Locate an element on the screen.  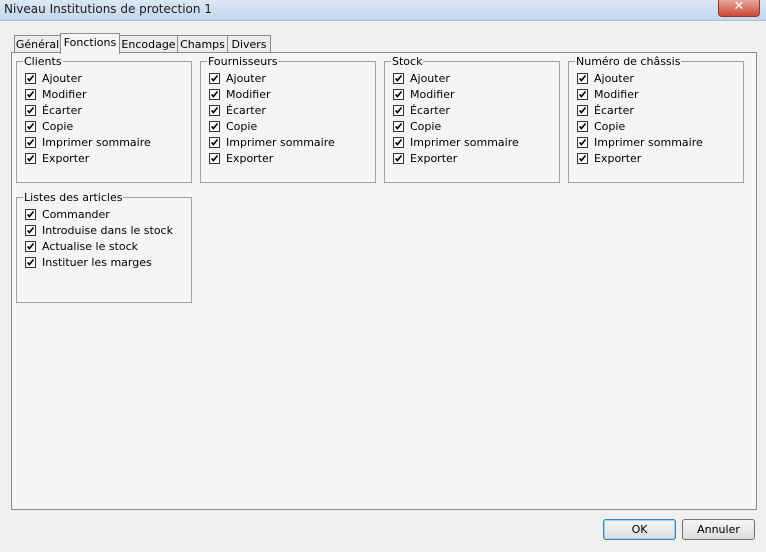
ok-button: OK is located at coordinates (639, 529).